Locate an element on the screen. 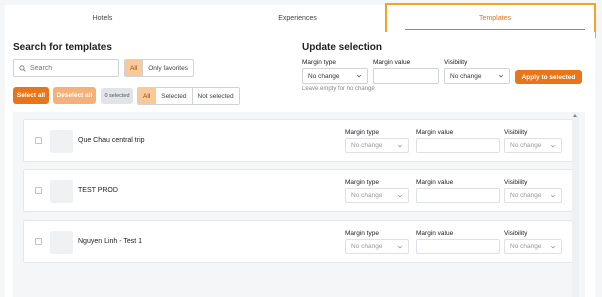 The image size is (602, 297). visibility-select: No change is located at coordinates (477, 76).